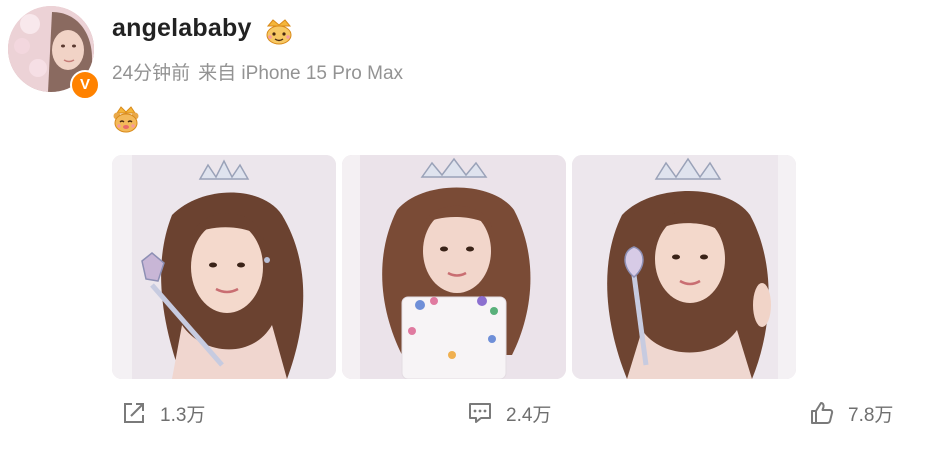  What do you see at coordinates (183, 415) in the screenshot?
I see `share-count: 1.3万` at bounding box center [183, 415].